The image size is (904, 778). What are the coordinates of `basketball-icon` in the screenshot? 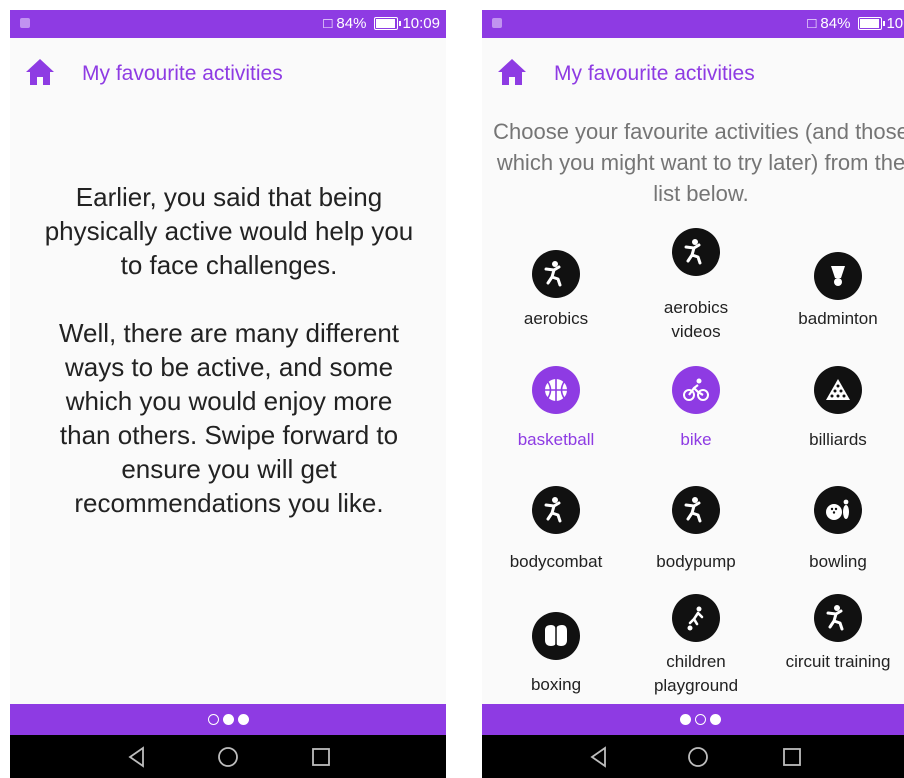 It's located at (556, 390).